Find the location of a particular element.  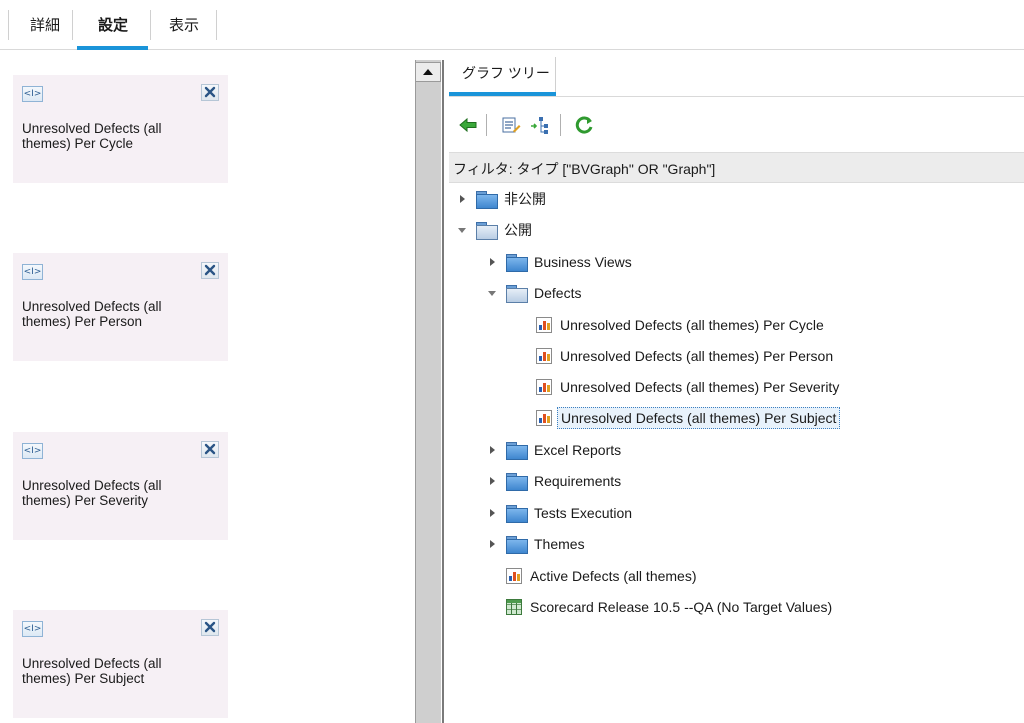

tree-item-tests-execution: Tests Execution is located at coordinates (559, 513).